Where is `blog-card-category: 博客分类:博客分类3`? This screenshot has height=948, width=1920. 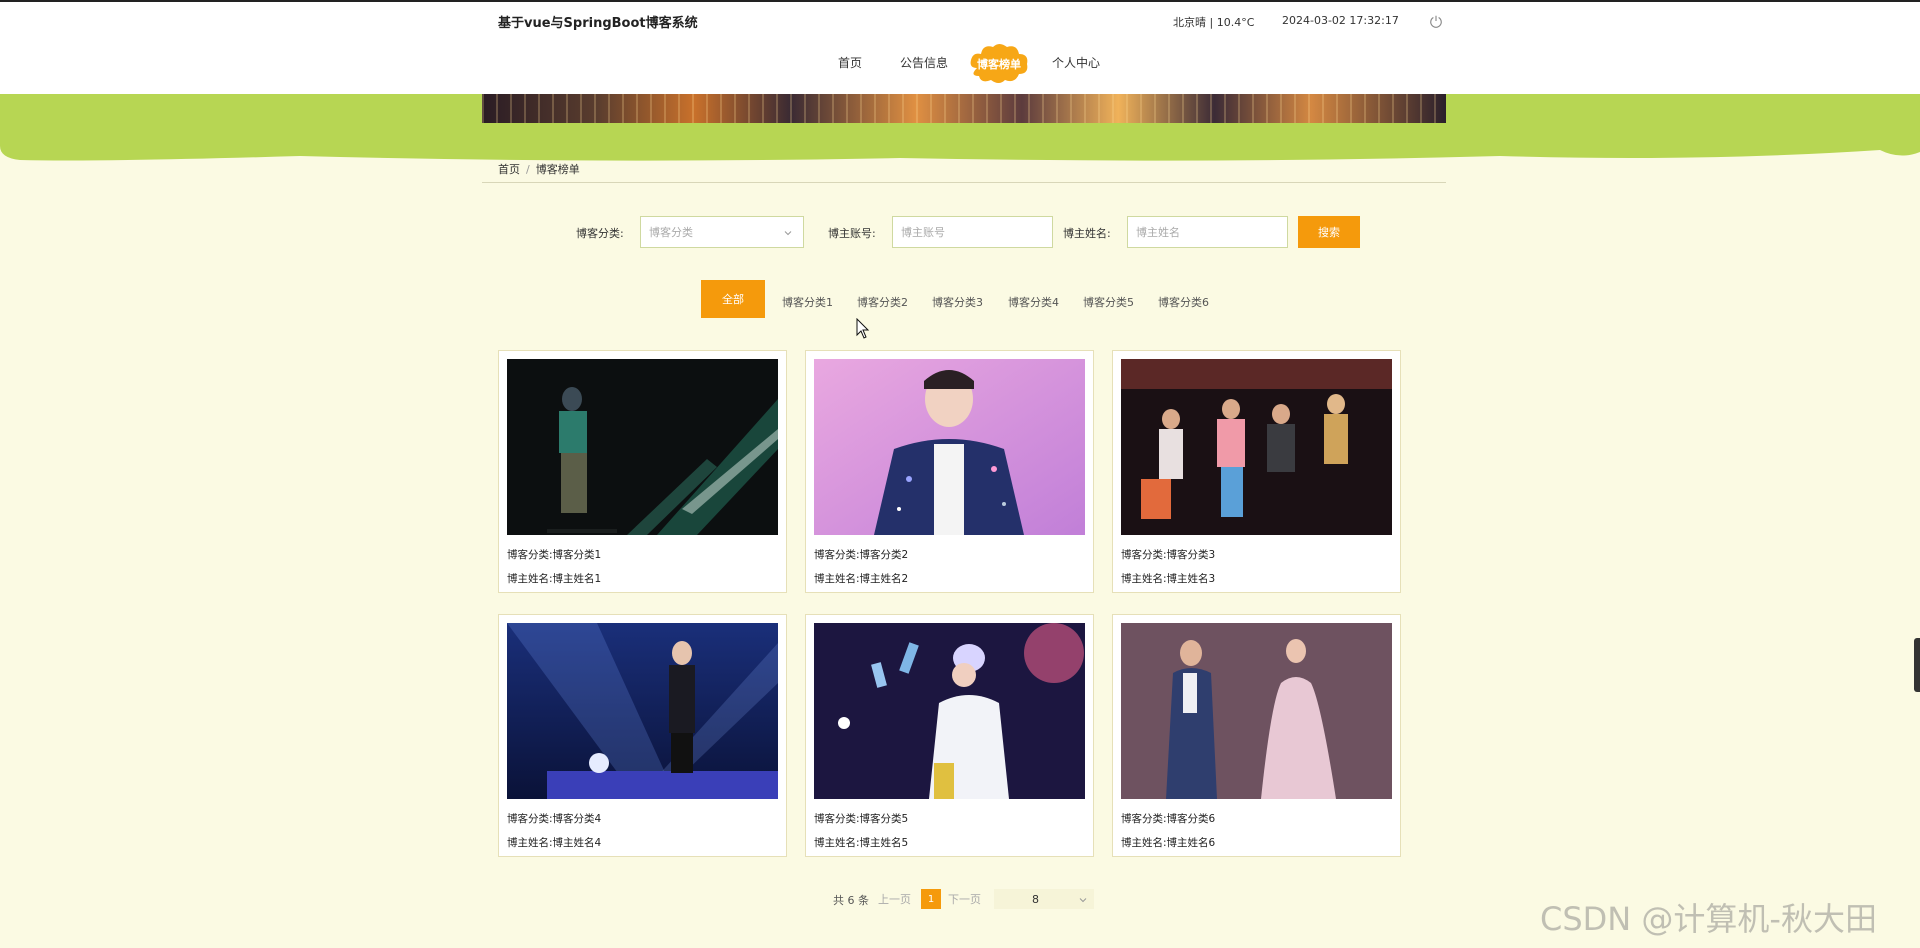
blog-card-category: 博客分类:博客分类3 is located at coordinates (1168, 555).